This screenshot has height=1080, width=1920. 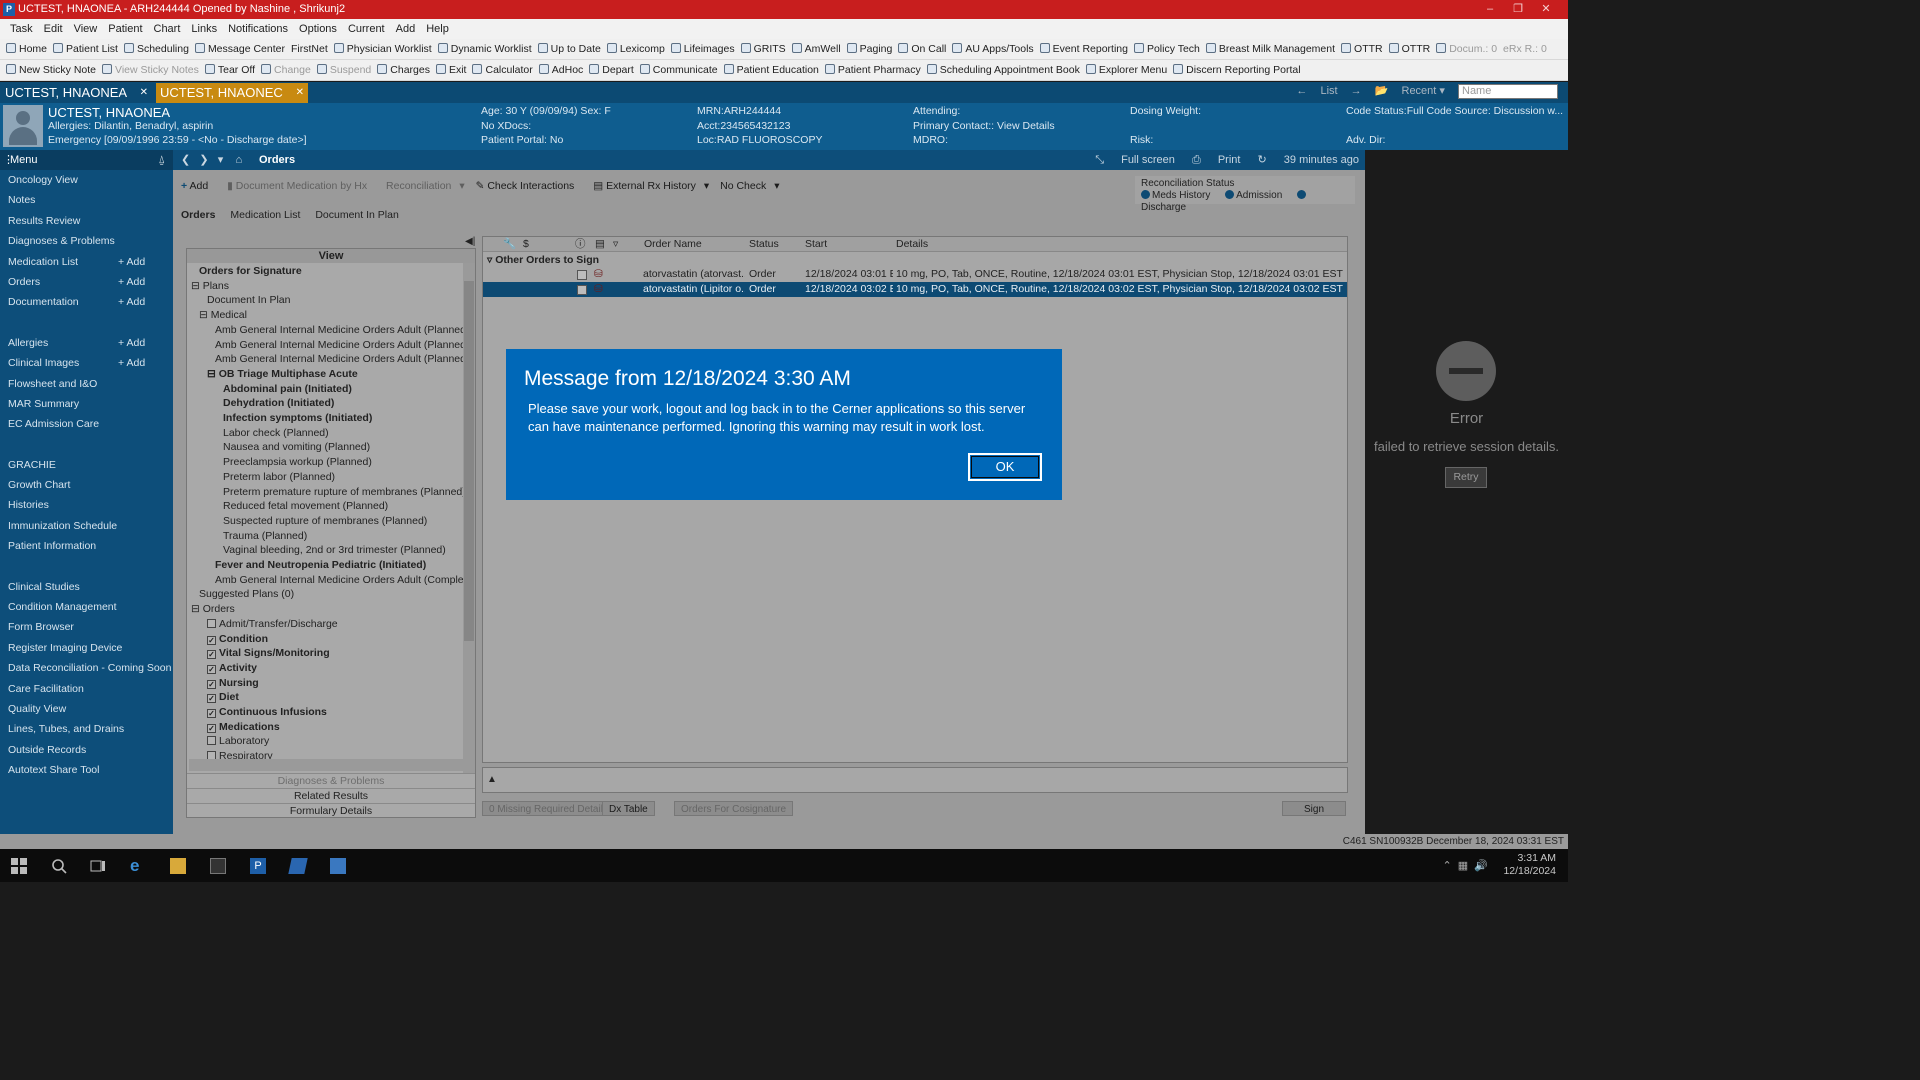 I want to click on patient-pharmacy-button: Patient Pharmacy, so click(x=872, y=70).